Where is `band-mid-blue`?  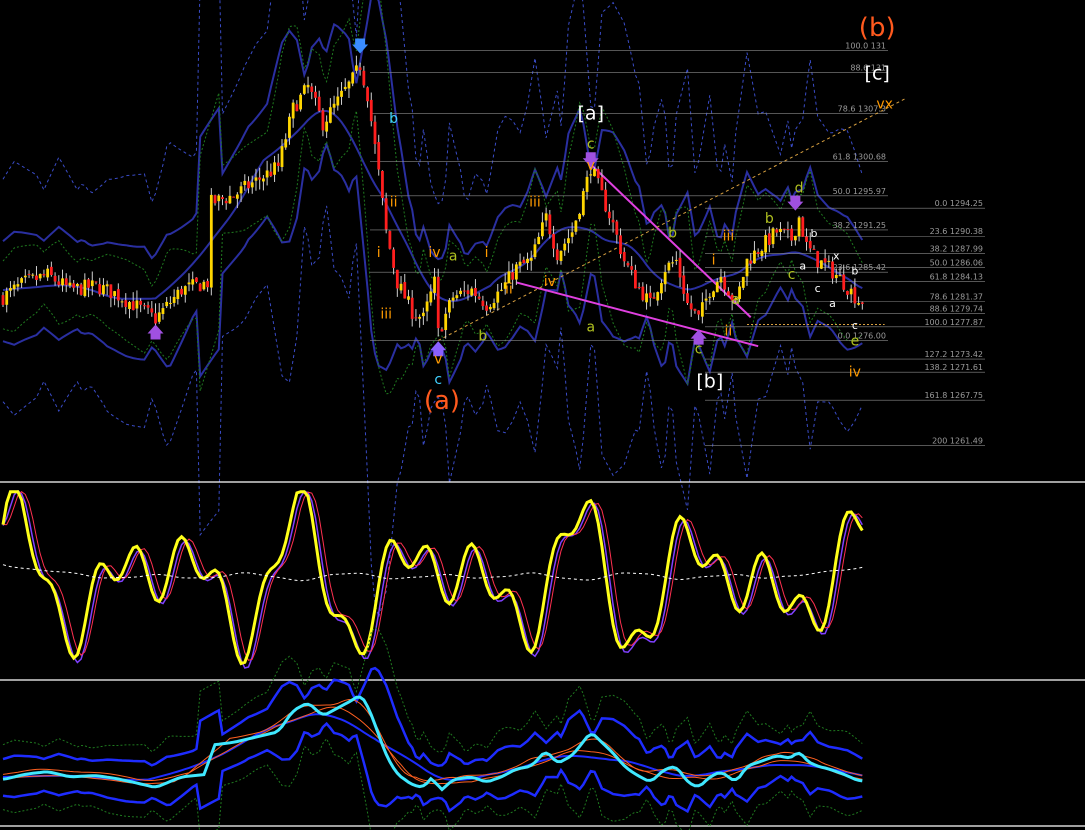
band-mid-blue is located at coordinates (432, 747).